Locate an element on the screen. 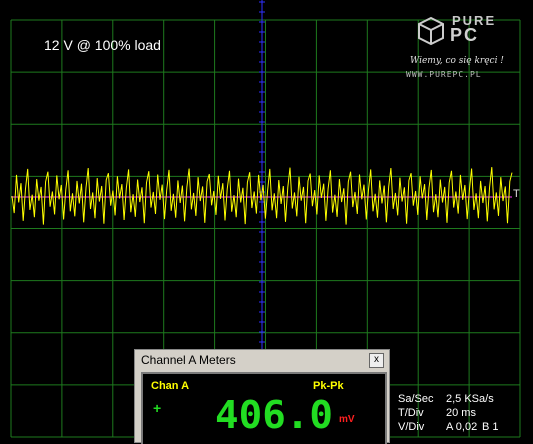 Image resolution: width=533 pixels, height=444 pixels. trigger-marker-label: T is located at coordinates (516, 194).